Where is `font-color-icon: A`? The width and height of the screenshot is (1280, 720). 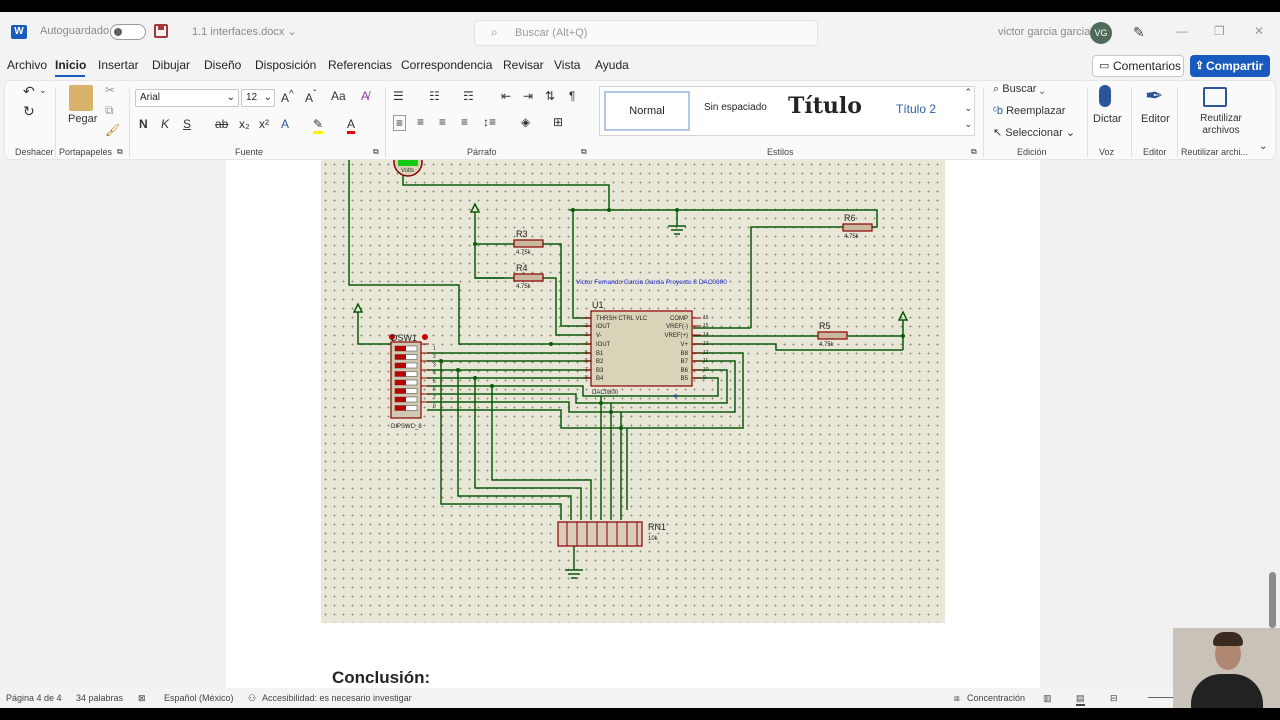 font-color-icon: A is located at coordinates (351, 125).